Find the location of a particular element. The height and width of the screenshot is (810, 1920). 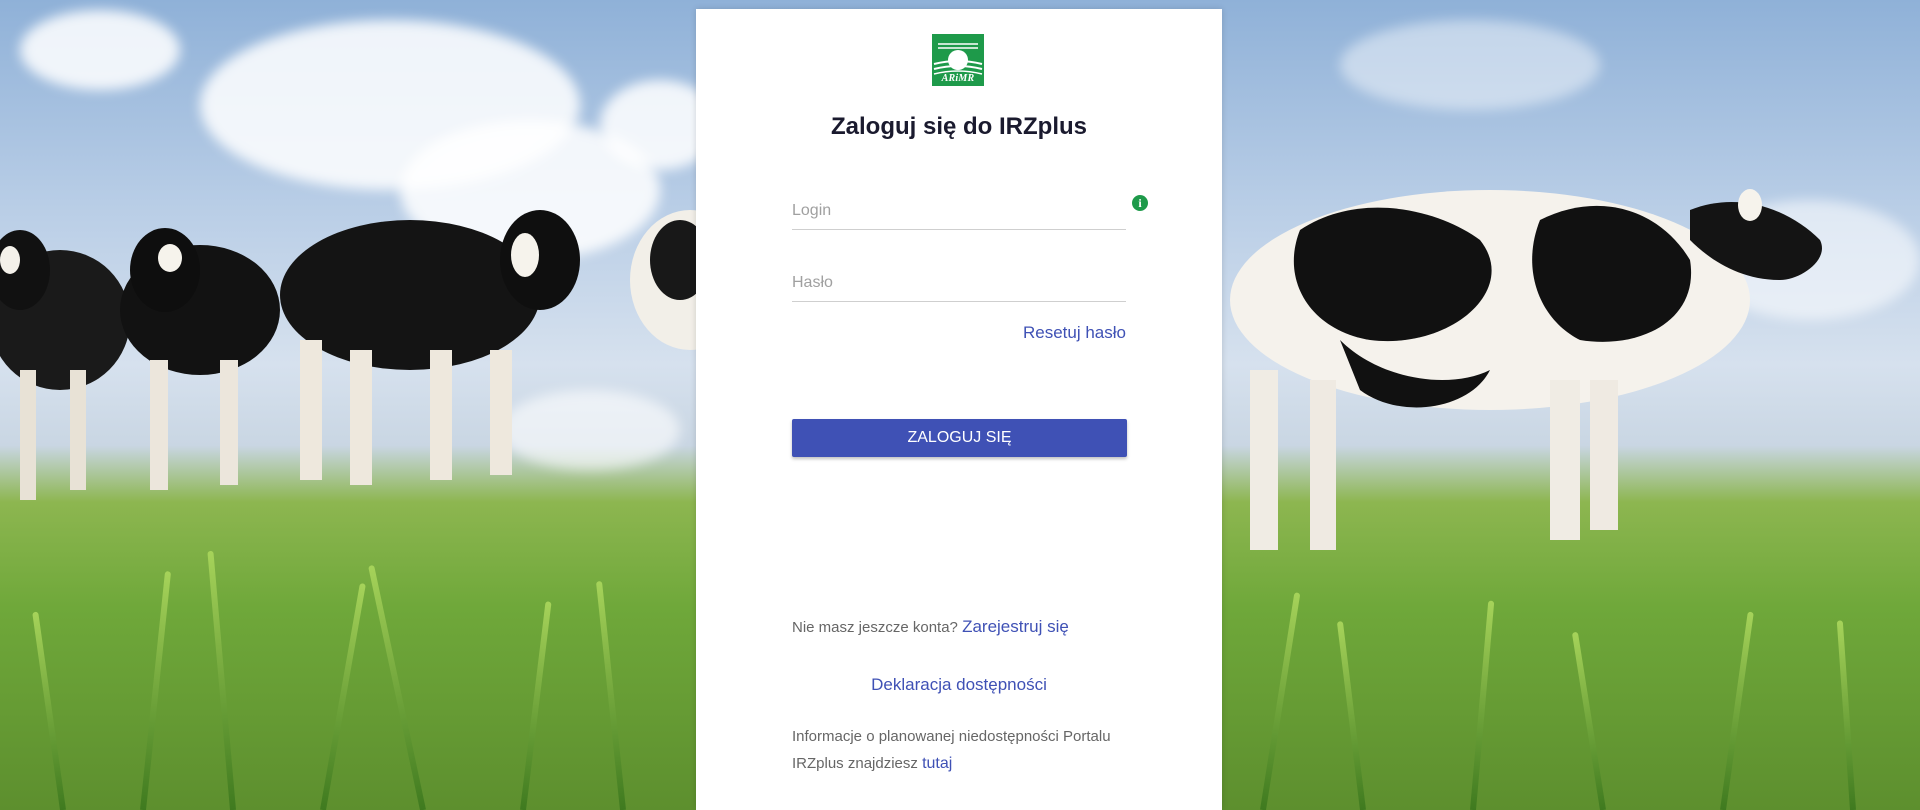

password-field is located at coordinates (959, 285).